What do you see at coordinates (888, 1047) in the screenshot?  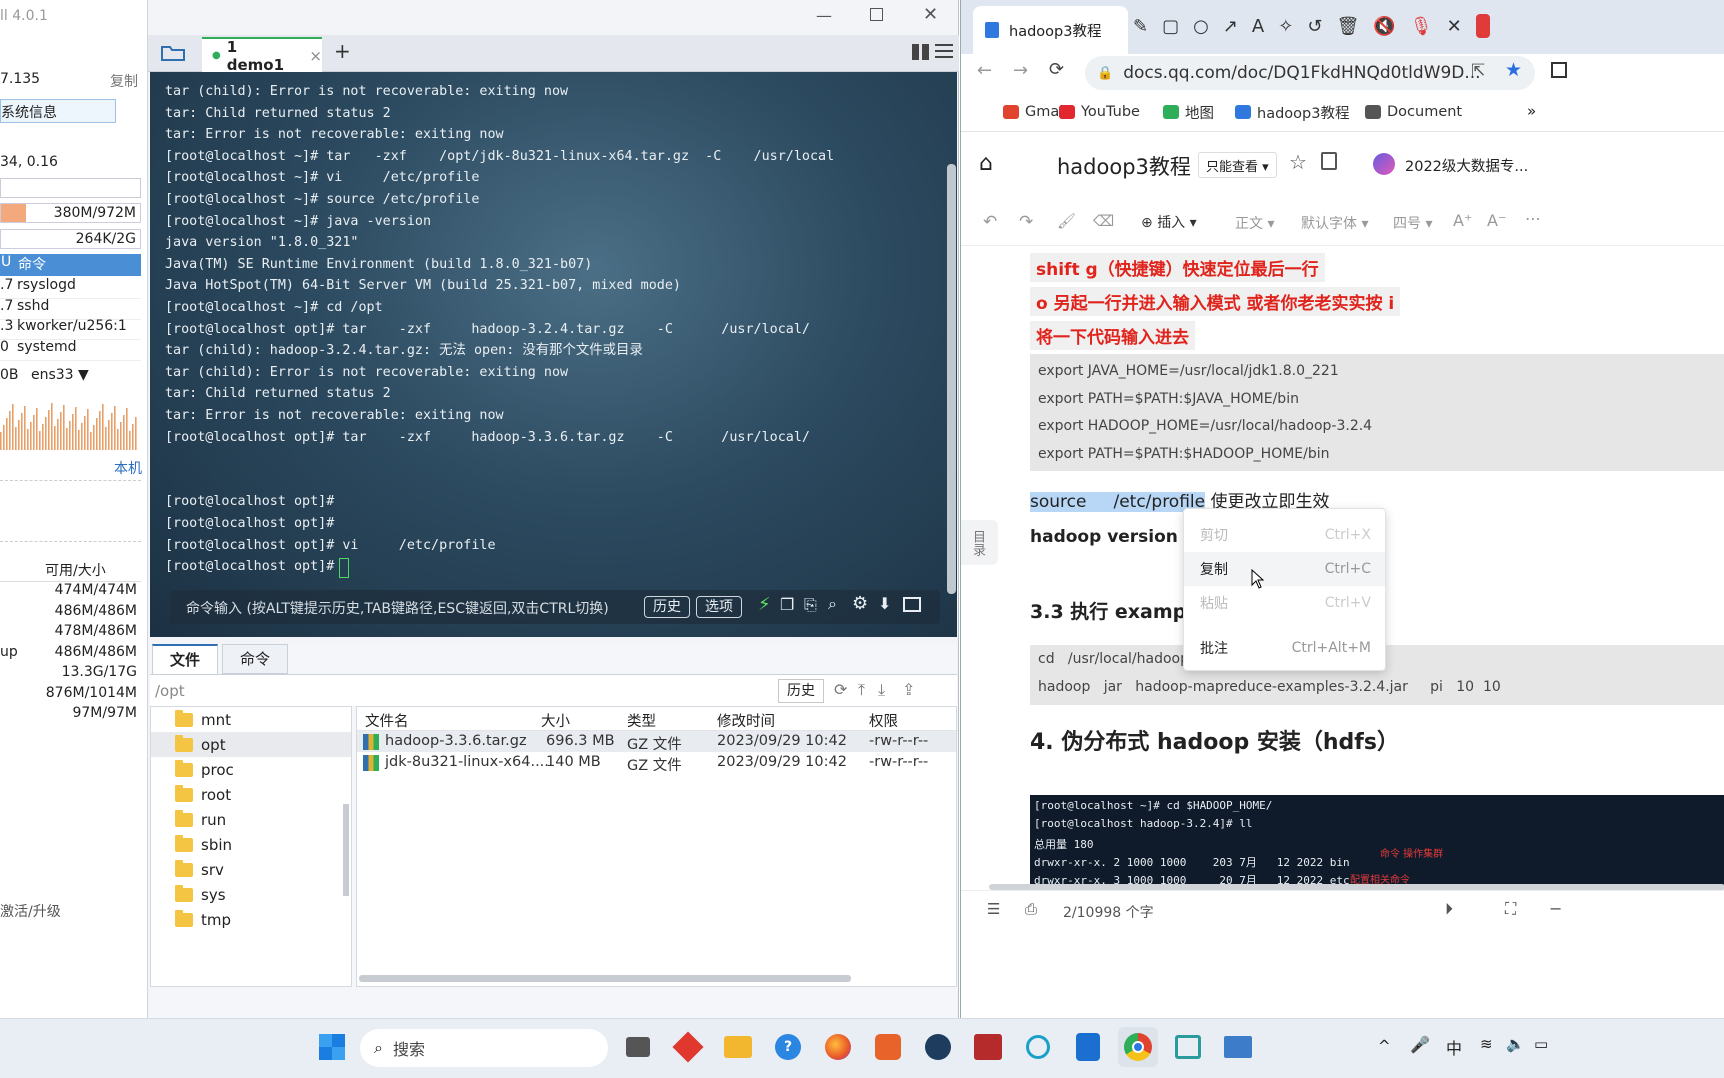 I see `ubuntu-icon` at bounding box center [888, 1047].